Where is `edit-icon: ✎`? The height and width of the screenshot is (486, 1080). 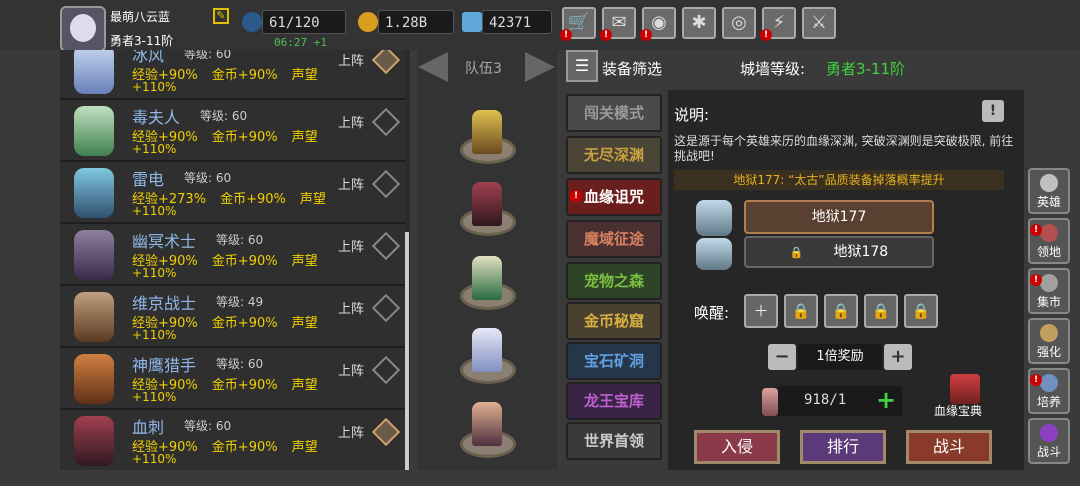 edit-icon: ✎ is located at coordinates (221, 16).